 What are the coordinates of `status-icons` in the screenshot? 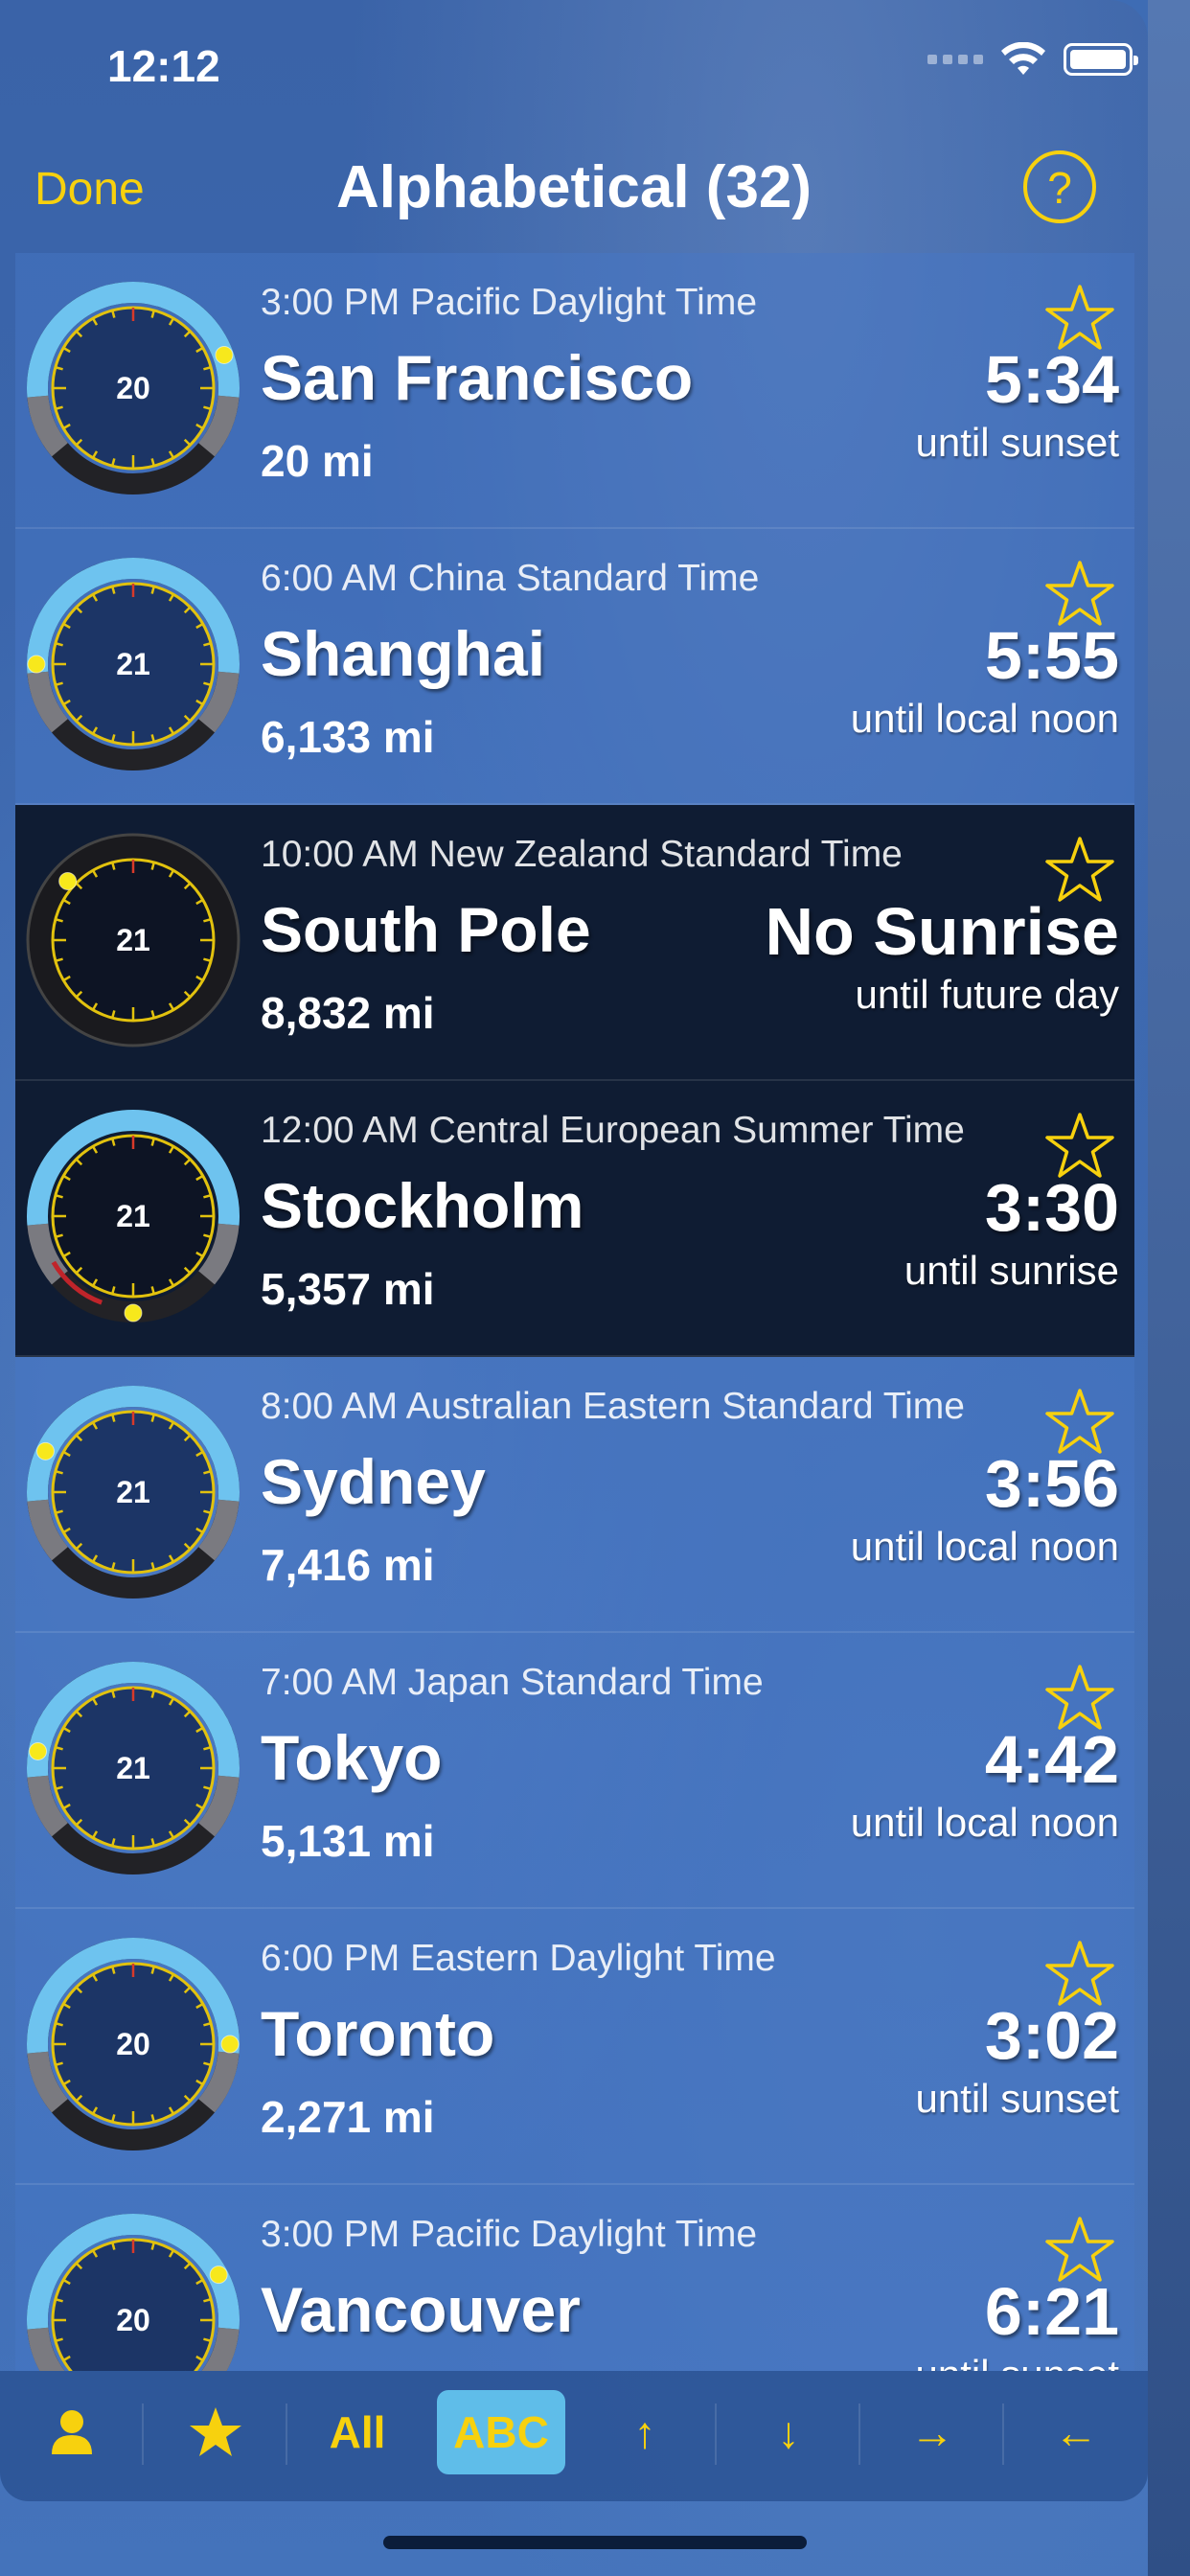 It's located at (1033, 59).